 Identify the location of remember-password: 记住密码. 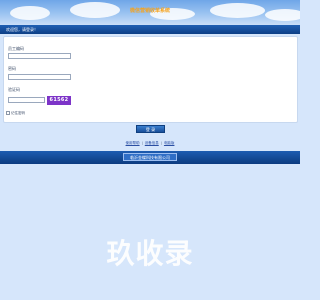
(15, 113).